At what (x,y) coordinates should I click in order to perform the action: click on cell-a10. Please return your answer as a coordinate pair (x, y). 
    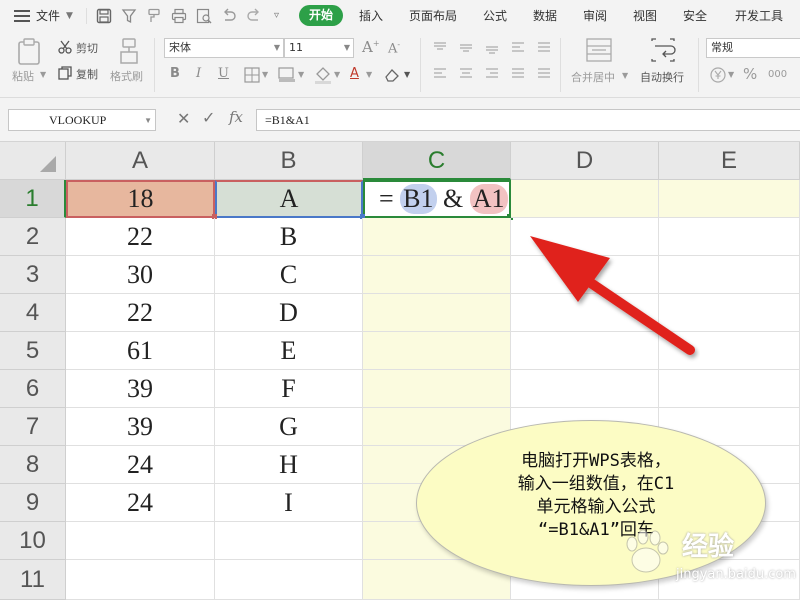
    Looking at the image, I should click on (140, 541).